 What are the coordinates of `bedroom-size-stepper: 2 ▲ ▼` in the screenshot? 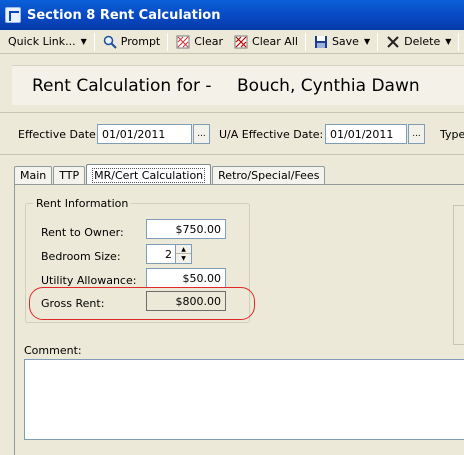 It's located at (169, 254).